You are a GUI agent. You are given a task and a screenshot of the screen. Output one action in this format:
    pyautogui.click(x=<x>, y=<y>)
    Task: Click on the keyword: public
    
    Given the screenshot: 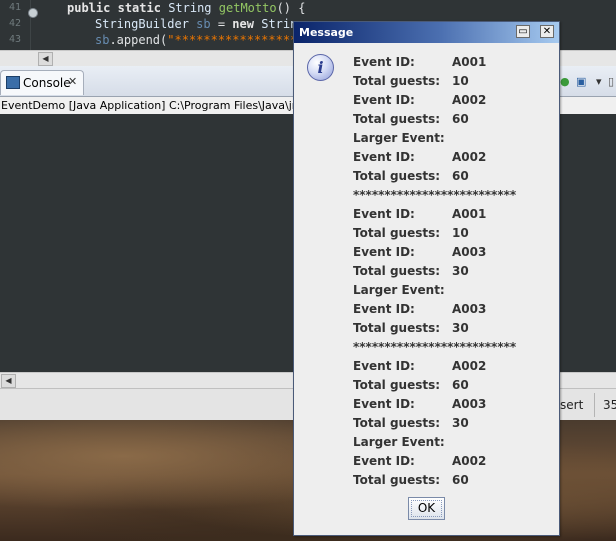 What is the action you would take?
    pyautogui.click(x=89, y=8)
    